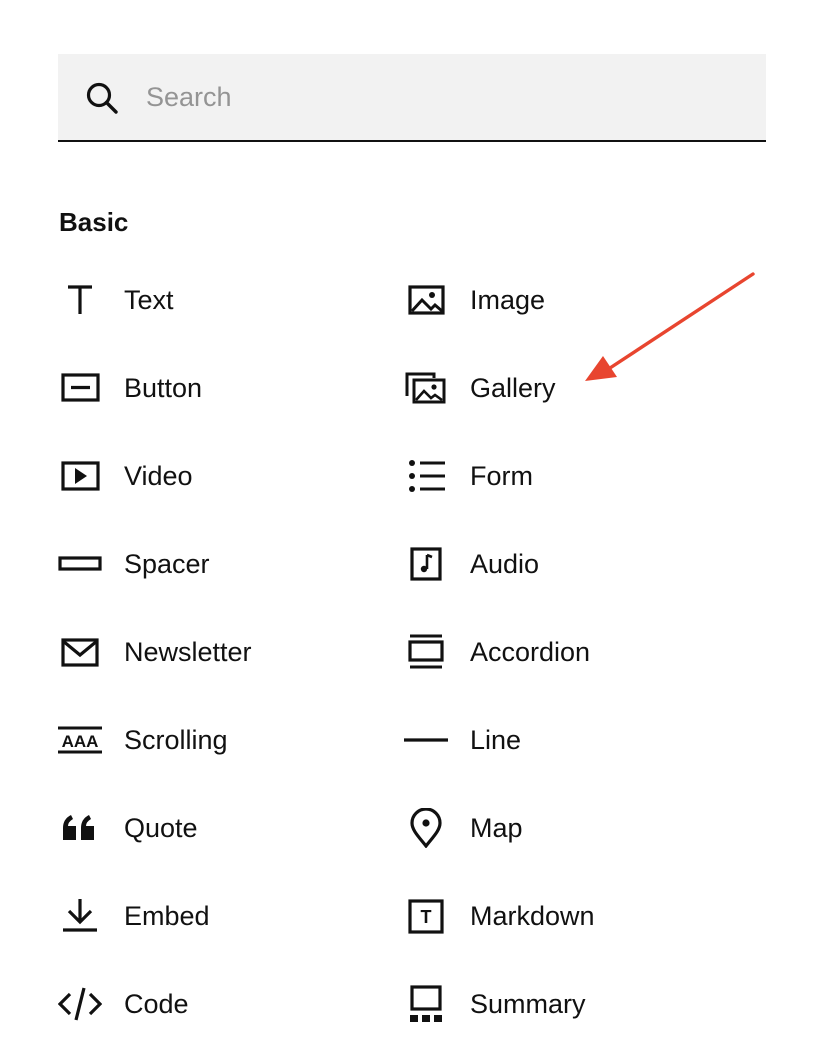 The width and height of the screenshot is (826, 1064). What do you see at coordinates (208, 388) in the screenshot?
I see `block-item-button: Button` at bounding box center [208, 388].